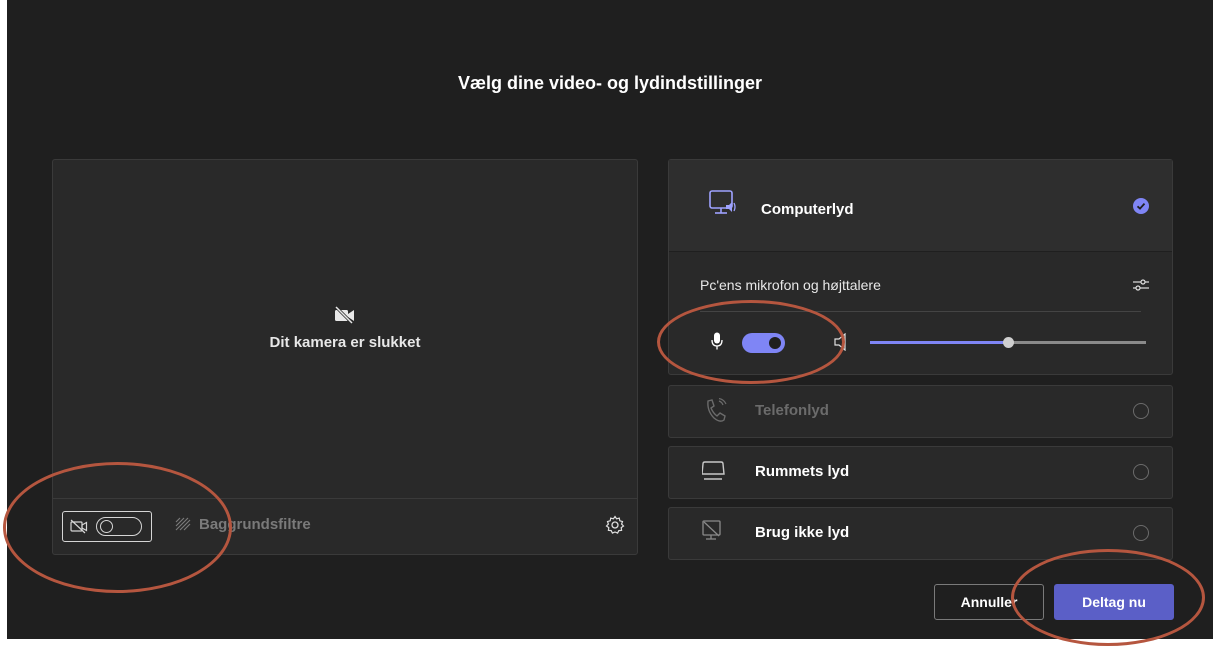 The image size is (1213, 646). I want to click on camera-off-message: Dit kamera er slukket, so click(345, 329).